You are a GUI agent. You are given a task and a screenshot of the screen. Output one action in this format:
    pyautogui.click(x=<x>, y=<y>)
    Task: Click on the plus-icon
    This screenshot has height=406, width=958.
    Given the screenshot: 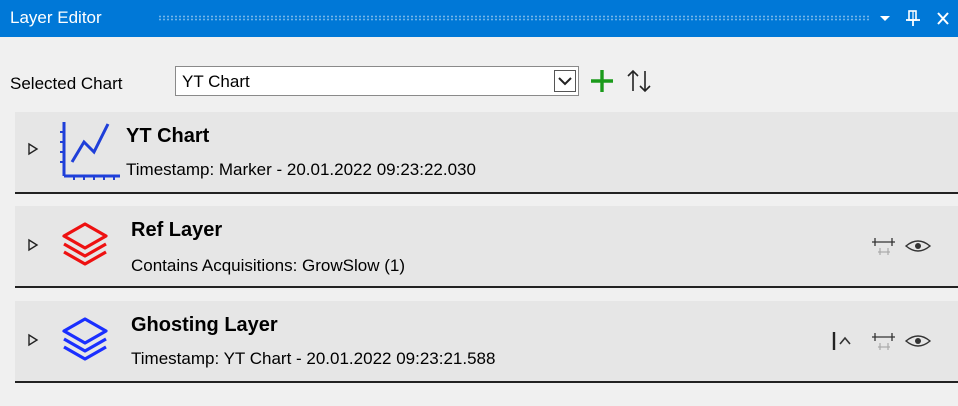 What is the action you would take?
    pyautogui.click(x=602, y=83)
    